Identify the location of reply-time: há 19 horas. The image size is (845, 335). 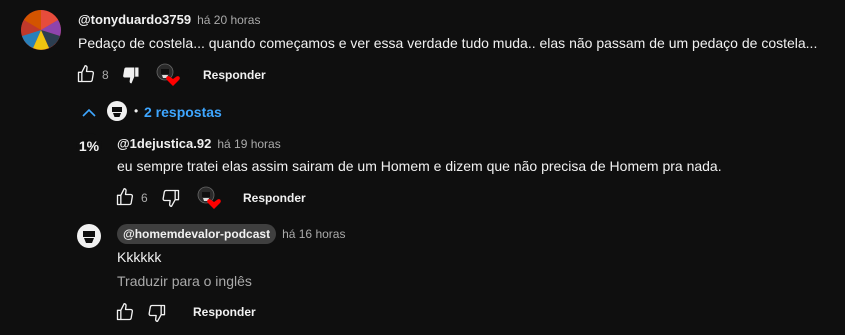
(248, 144).